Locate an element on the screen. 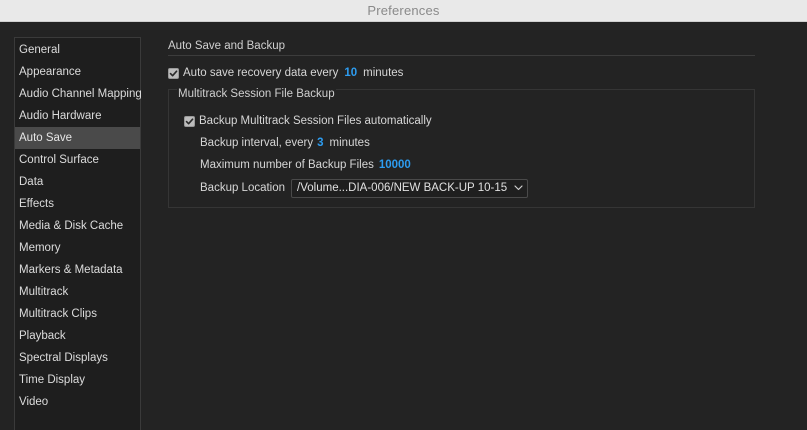 The image size is (807, 430). sidebar-item-playback: Playback is located at coordinates (77, 336).